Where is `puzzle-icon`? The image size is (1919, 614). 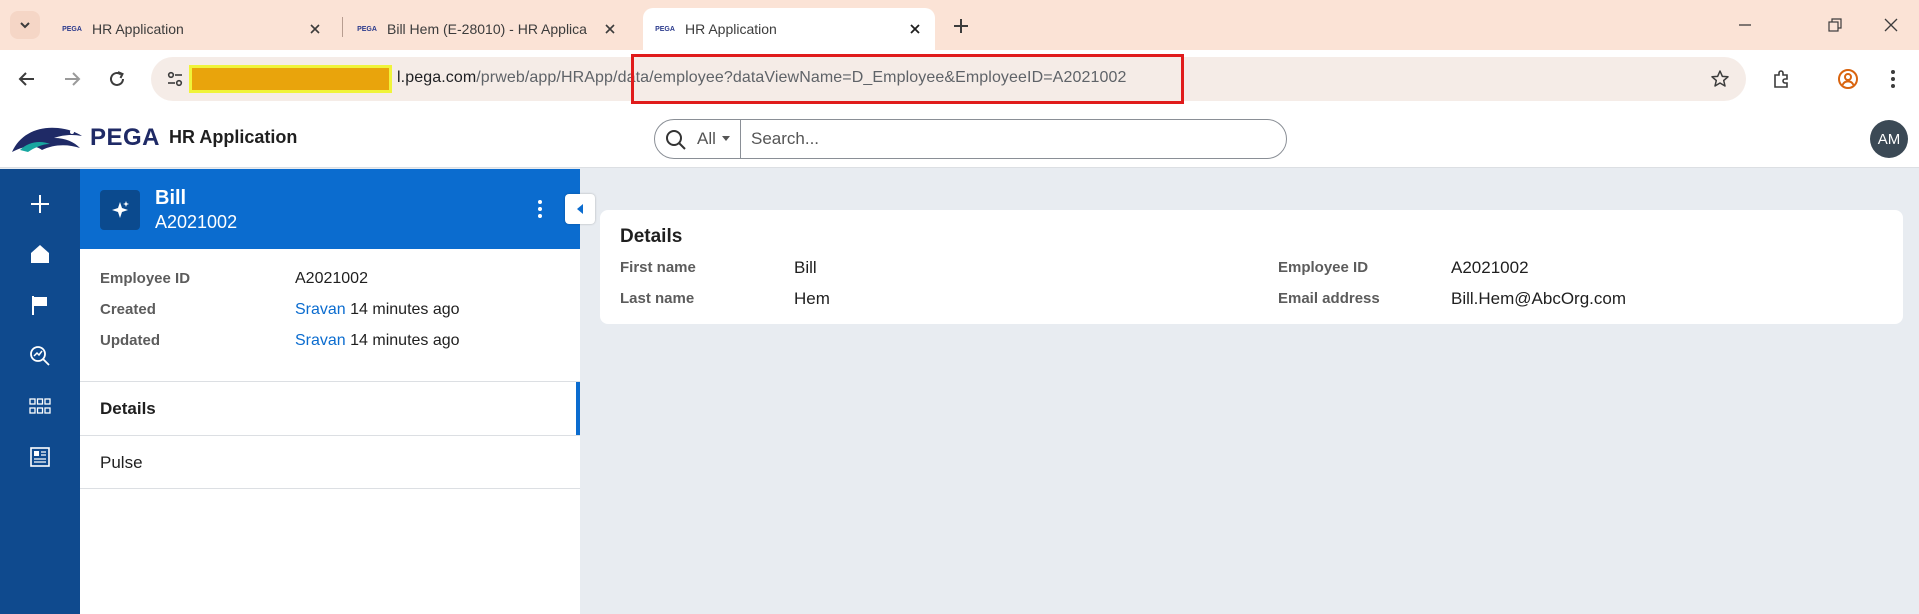
puzzle-icon is located at coordinates (1781, 79).